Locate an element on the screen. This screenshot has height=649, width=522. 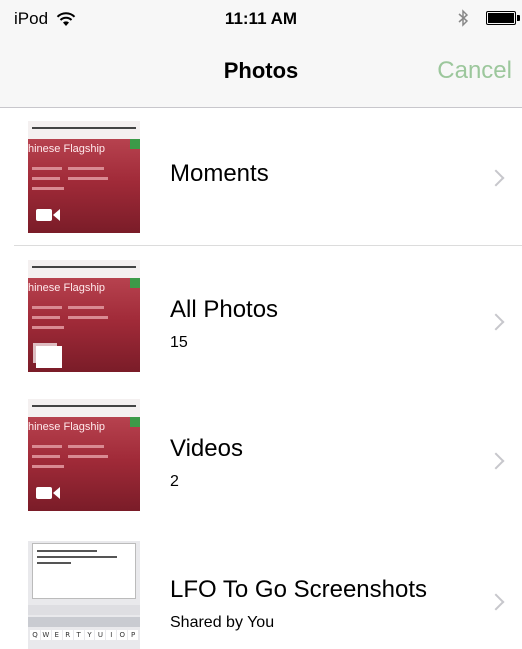
album-title: Moments is located at coordinates (219, 173).